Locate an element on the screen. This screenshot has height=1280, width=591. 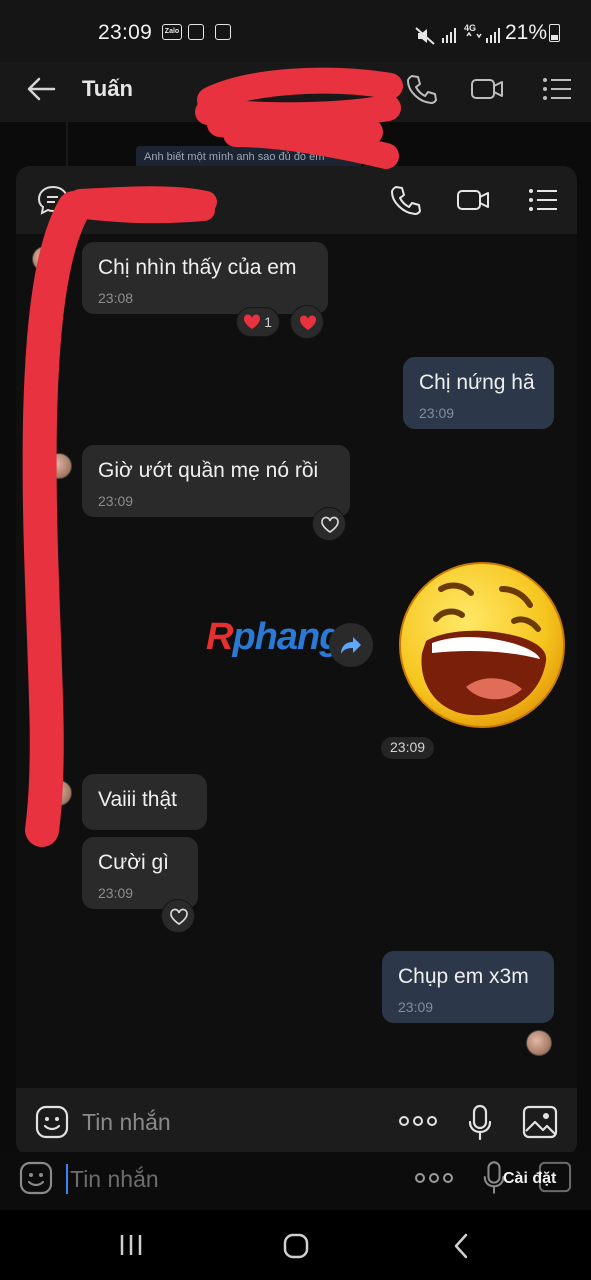
network-4g-icon: 4G is located at coordinates (473, 31).